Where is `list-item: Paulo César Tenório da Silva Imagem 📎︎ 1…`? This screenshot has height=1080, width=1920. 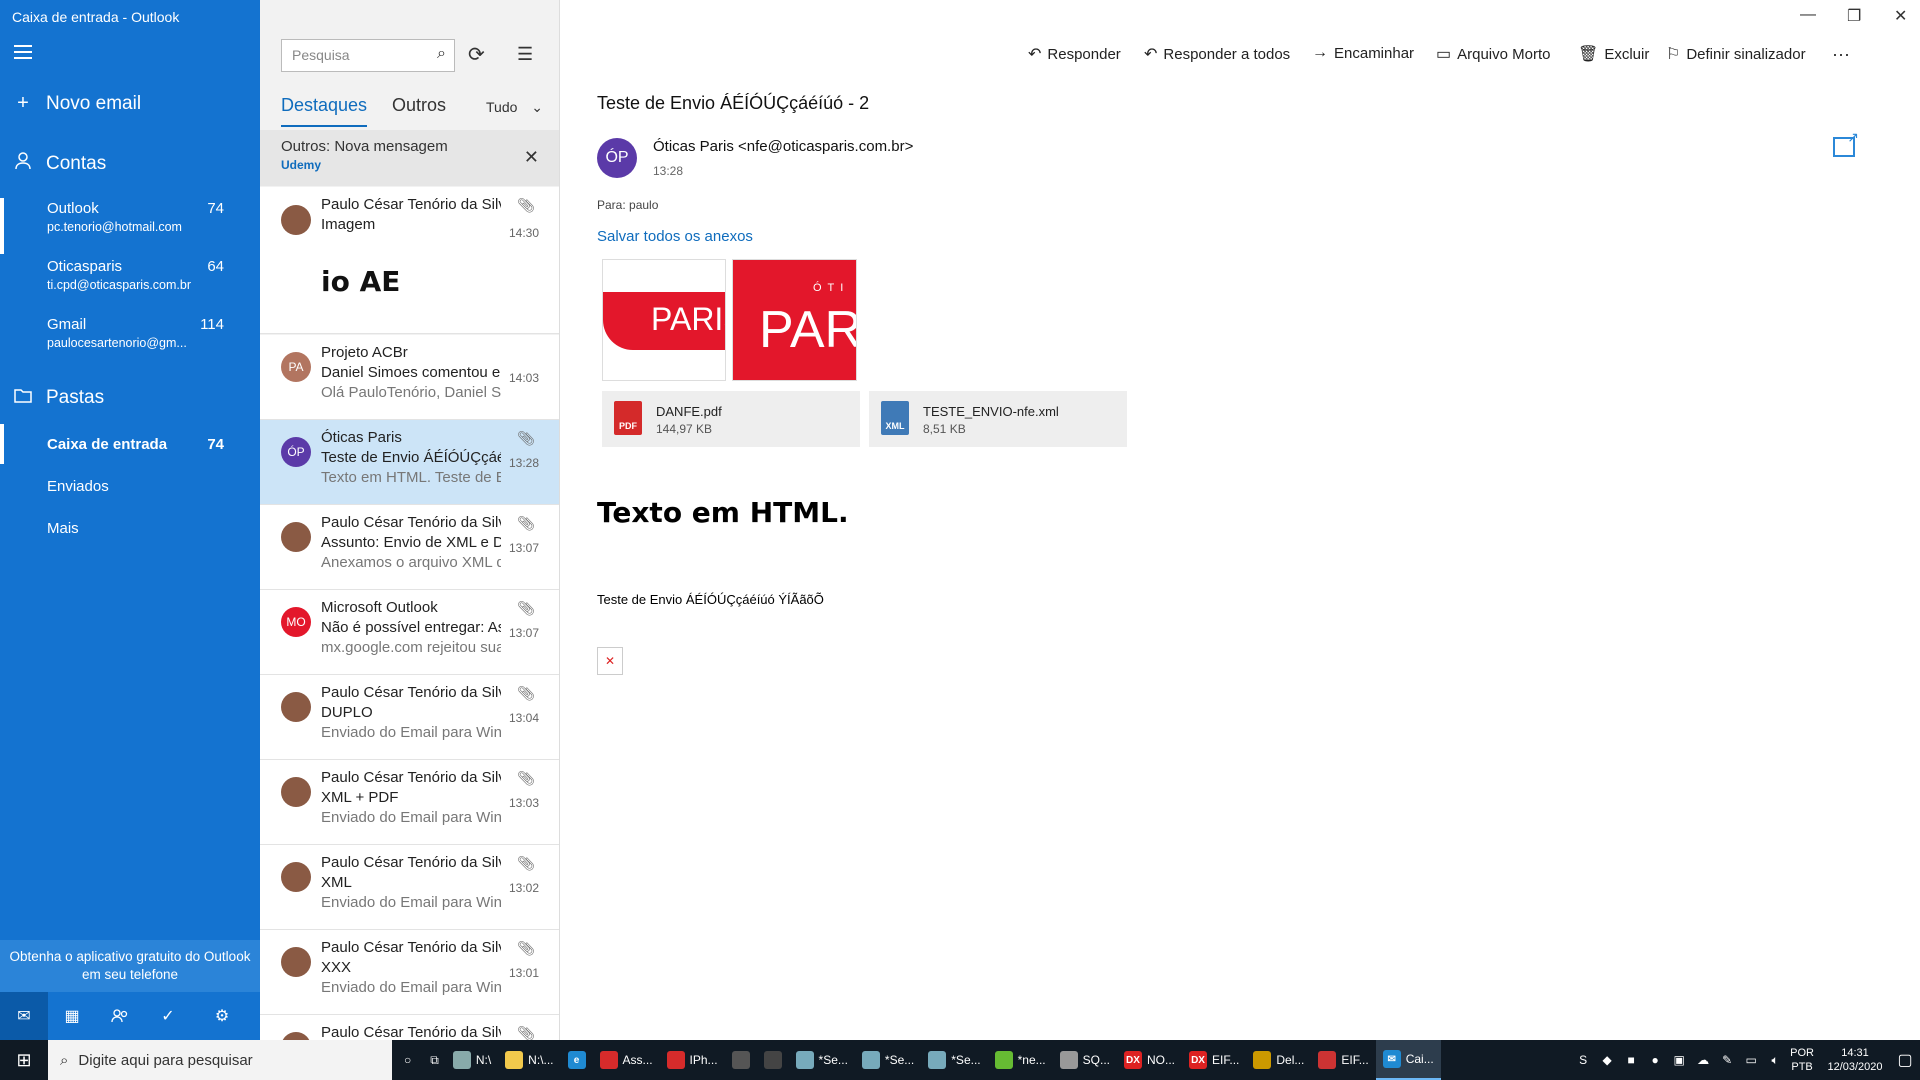
list-item: Paulo César Tenório da Silva Imagem 📎︎ 1… is located at coordinates (409, 260).